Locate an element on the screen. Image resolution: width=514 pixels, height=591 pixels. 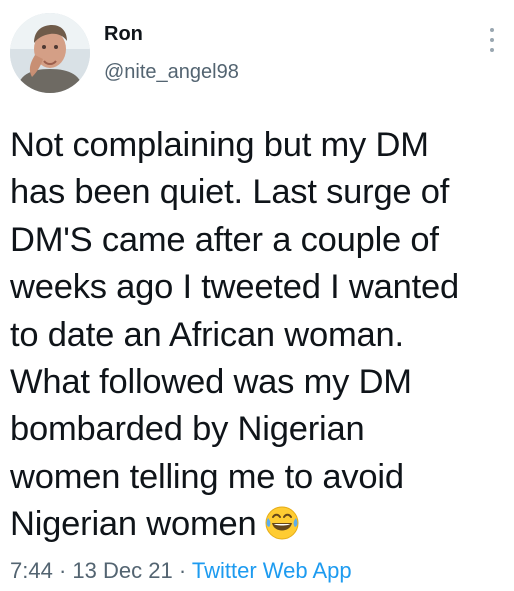
tweet-line: What followed was my DM is located at coordinates (211, 382).